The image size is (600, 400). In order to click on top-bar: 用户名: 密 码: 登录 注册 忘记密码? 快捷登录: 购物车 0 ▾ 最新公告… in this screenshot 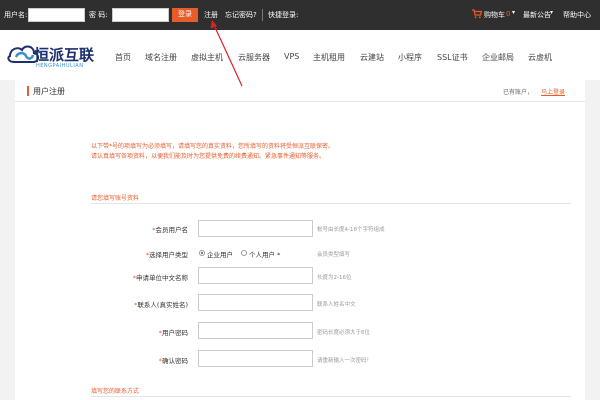, I will do `click(300, 15)`.